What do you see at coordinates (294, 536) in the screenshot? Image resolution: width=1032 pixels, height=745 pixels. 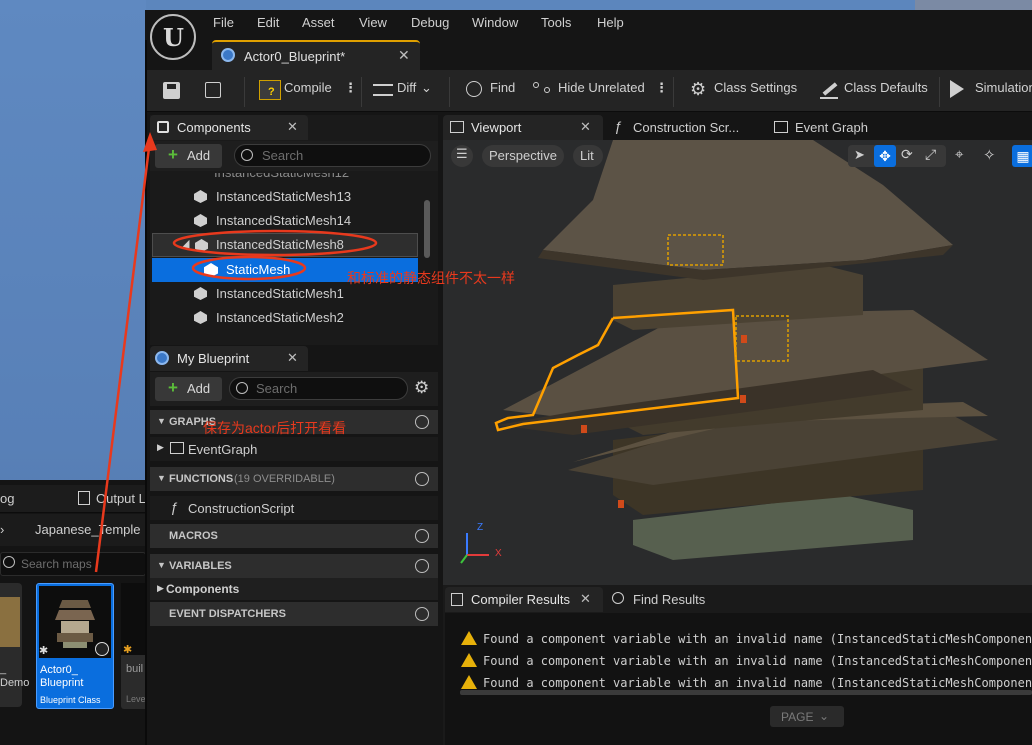 I see `category-macros: MACROS` at bounding box center [294, 536].